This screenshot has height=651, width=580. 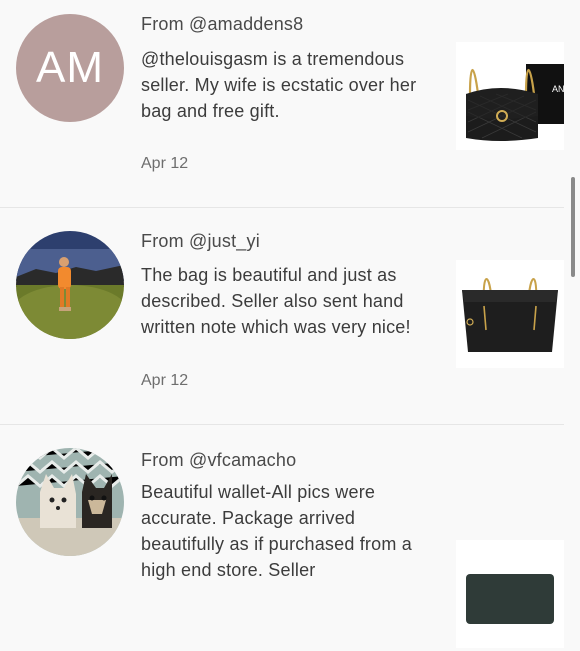 I want to click on avatar-initials: AM, so click(x=70, y=67).